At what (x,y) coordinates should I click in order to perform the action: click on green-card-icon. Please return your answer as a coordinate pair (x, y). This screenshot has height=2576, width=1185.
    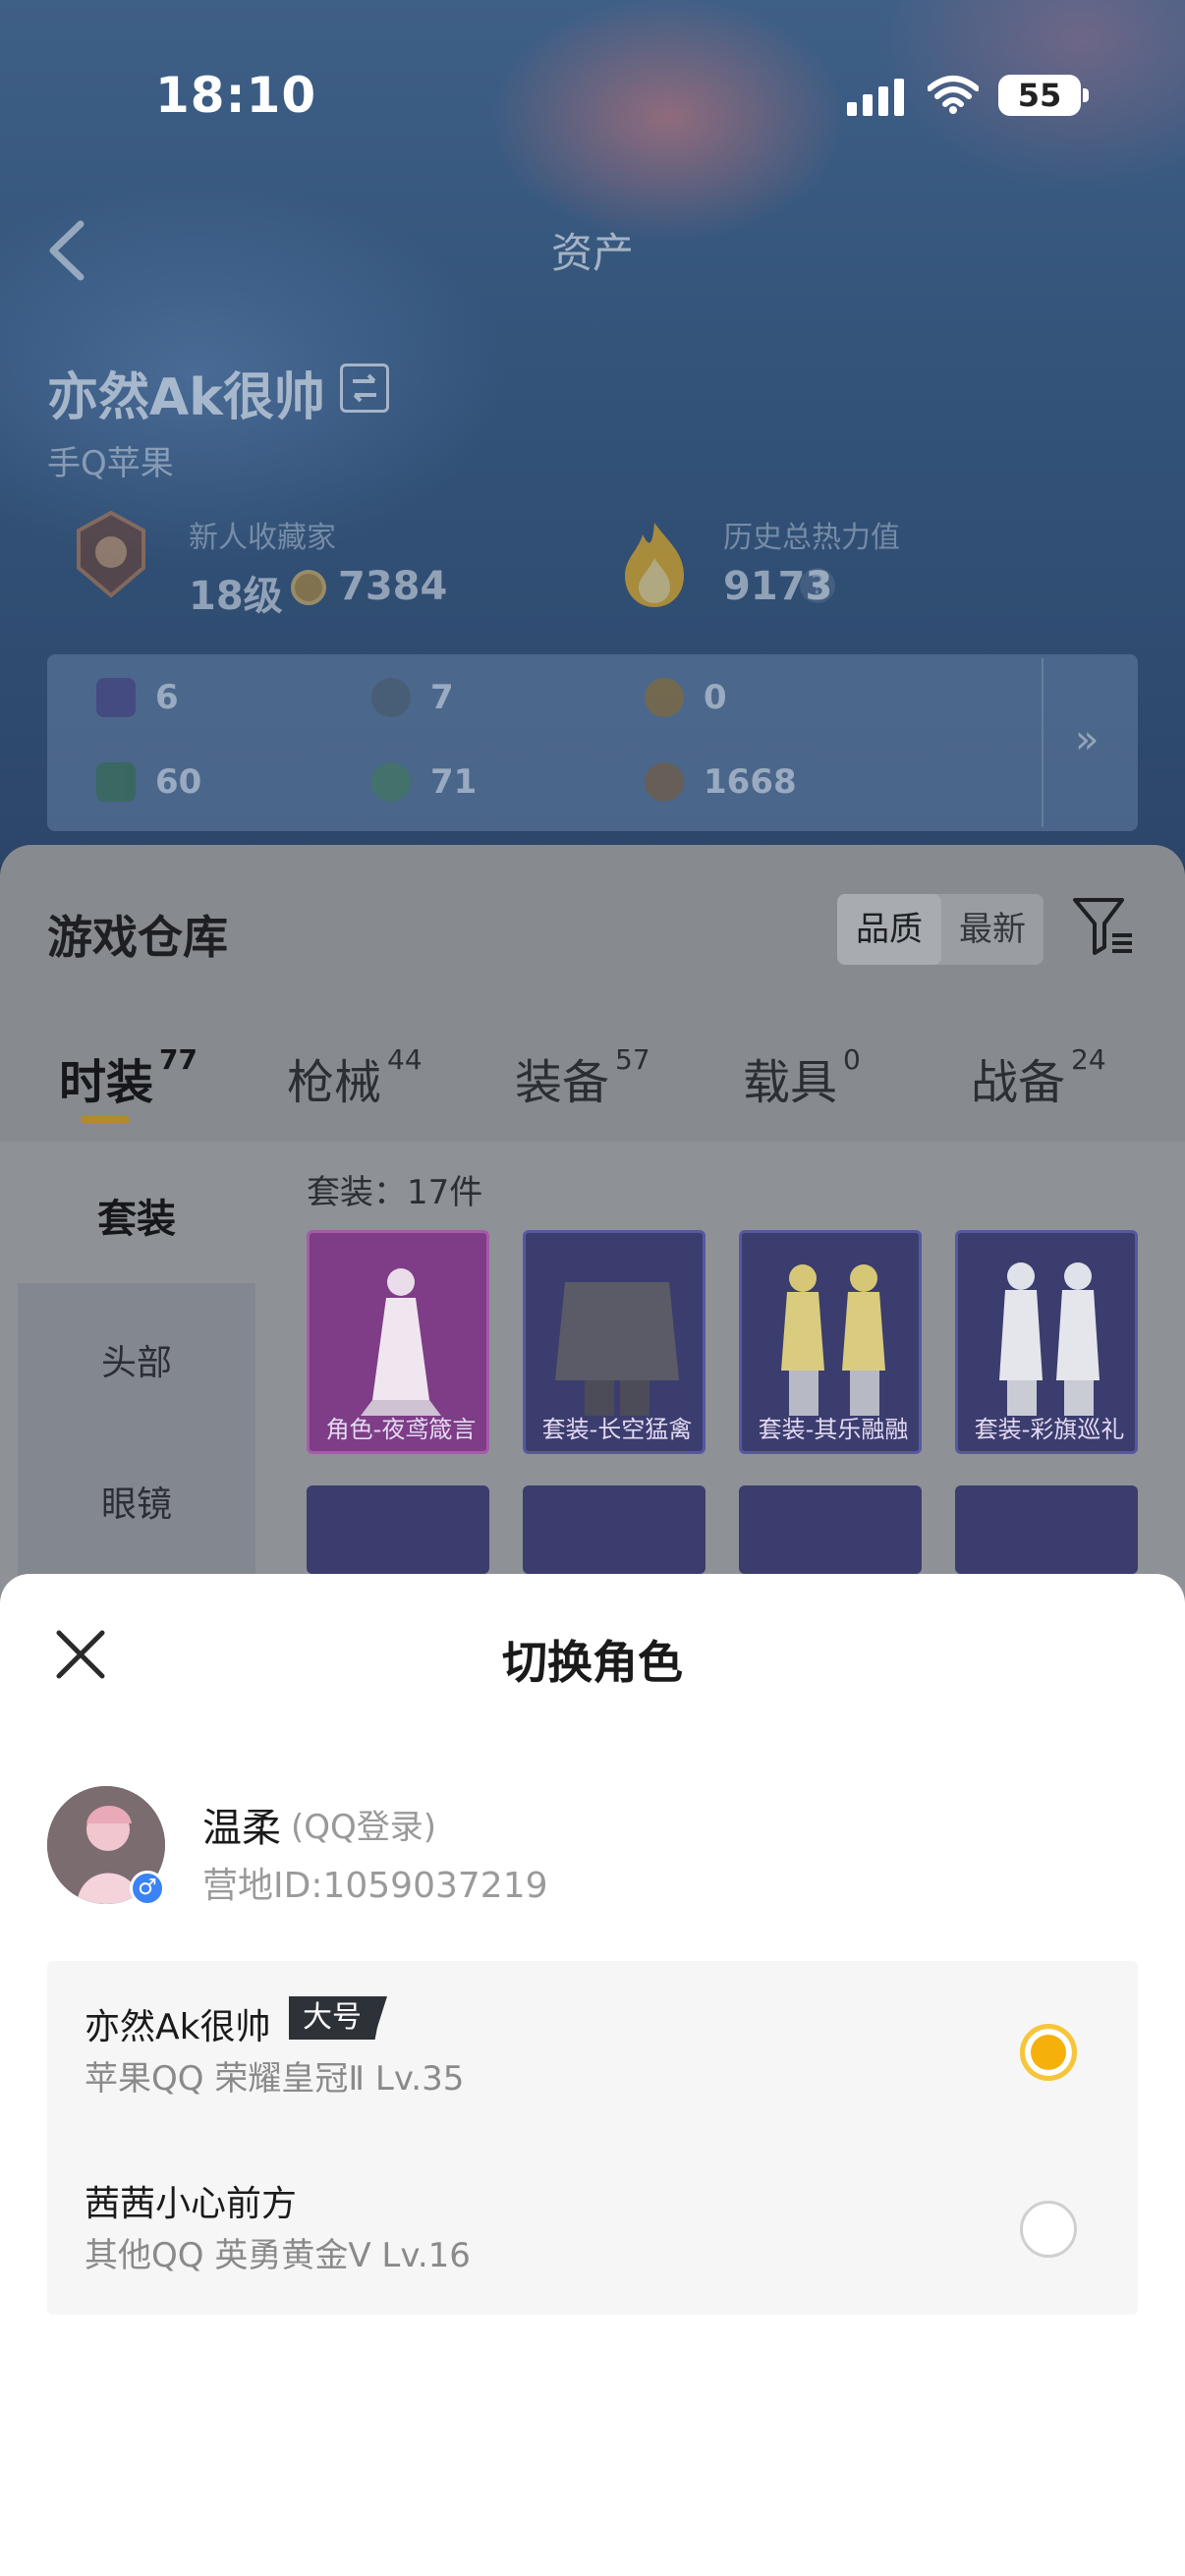
    Looking at the image, I should click on (116, 782).